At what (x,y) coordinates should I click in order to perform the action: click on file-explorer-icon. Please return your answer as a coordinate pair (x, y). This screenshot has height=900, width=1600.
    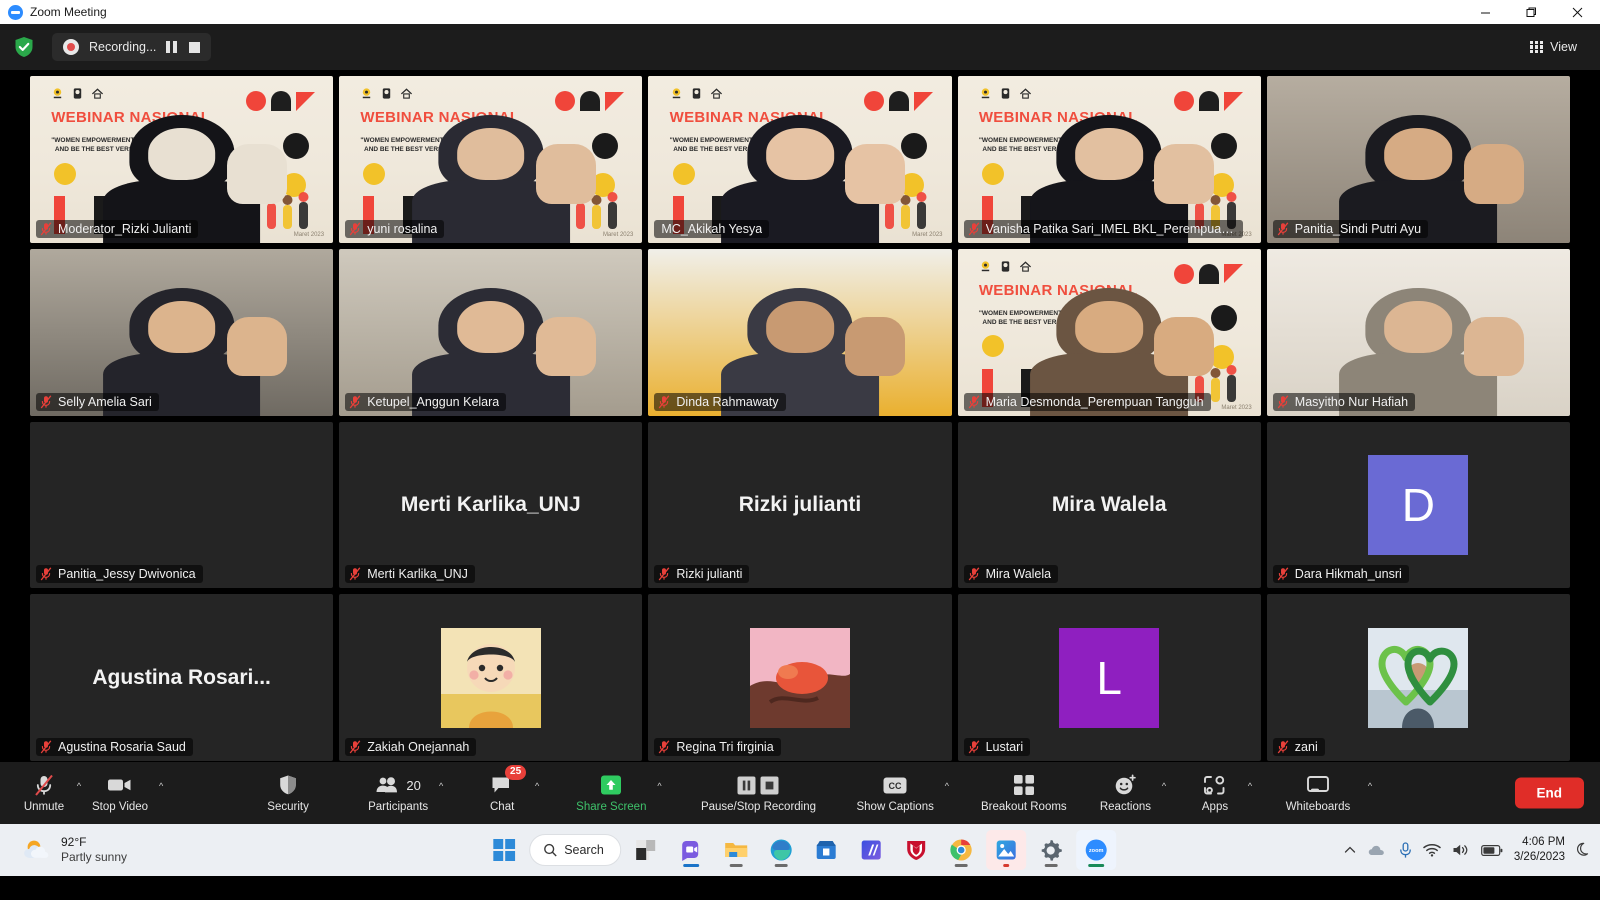
    Looking at the image, I should click on (736, 850).